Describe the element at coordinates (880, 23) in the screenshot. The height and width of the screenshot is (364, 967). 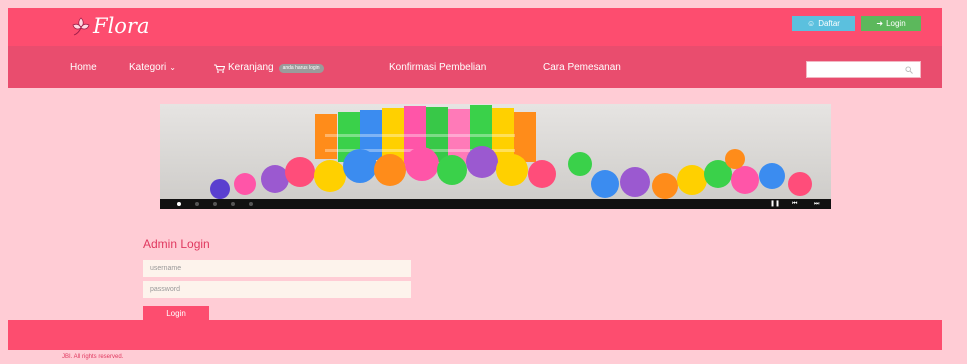
I see `sign-in-icon: ➜` at that location.